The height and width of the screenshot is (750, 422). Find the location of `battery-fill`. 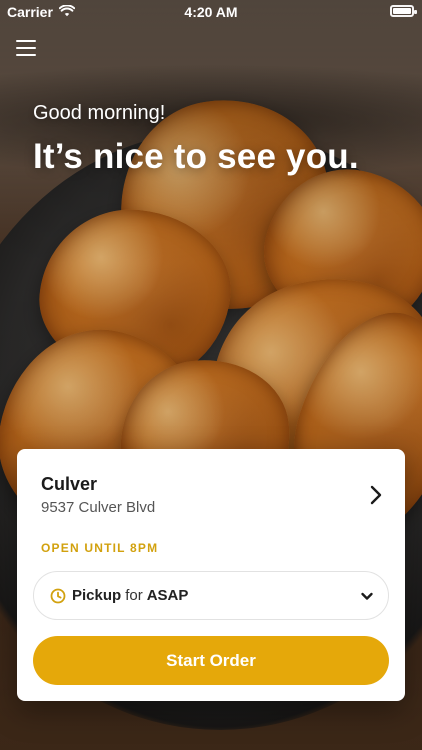

battery-fill is located at coordinates (402, 11).